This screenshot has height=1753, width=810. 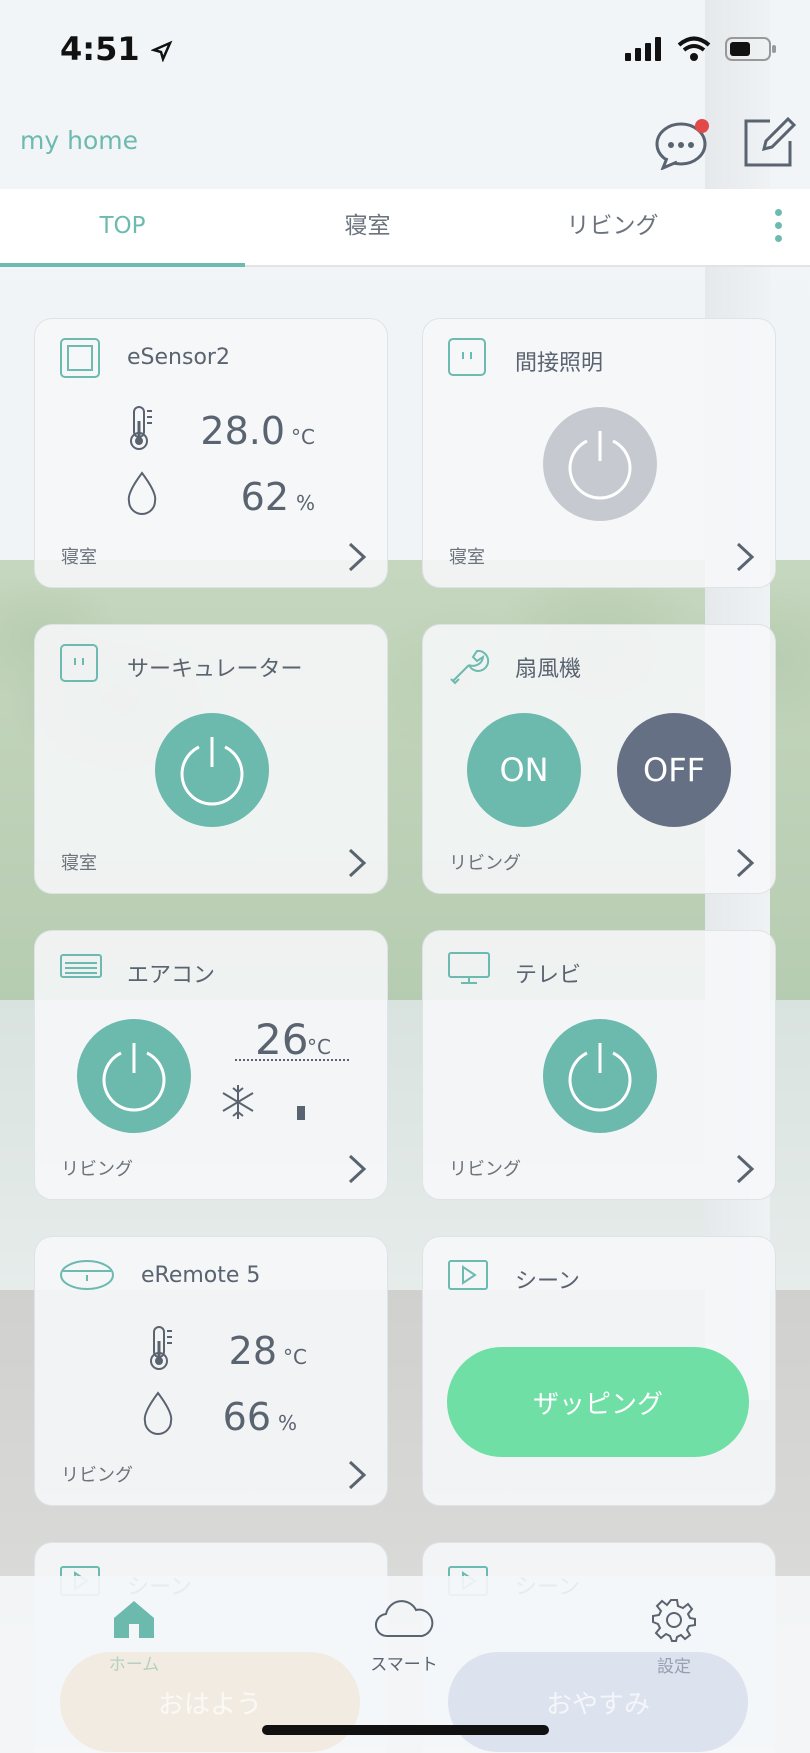 I want to click on cloud-icon, so click(x=404, y=1619).